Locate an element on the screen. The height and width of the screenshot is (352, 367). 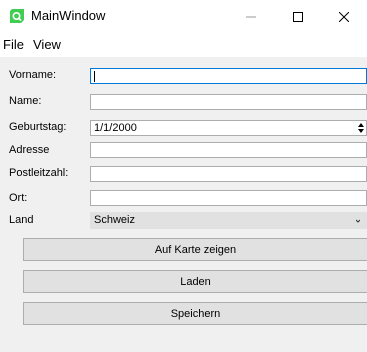
save-button: Speichern is located at coordinates (195, 313).